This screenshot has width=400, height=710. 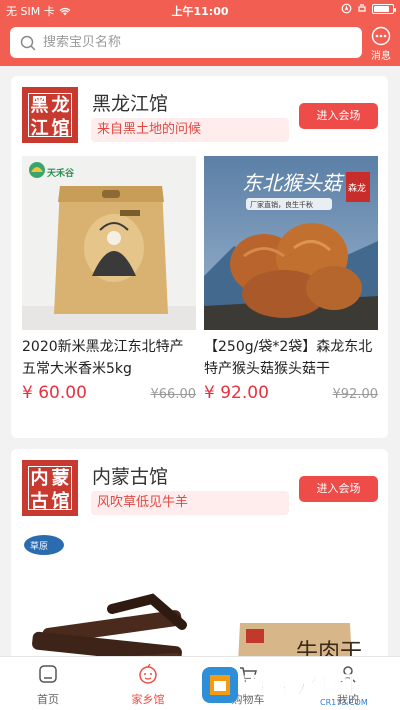 I want to click on home-icon, so click(x=48, y=674).